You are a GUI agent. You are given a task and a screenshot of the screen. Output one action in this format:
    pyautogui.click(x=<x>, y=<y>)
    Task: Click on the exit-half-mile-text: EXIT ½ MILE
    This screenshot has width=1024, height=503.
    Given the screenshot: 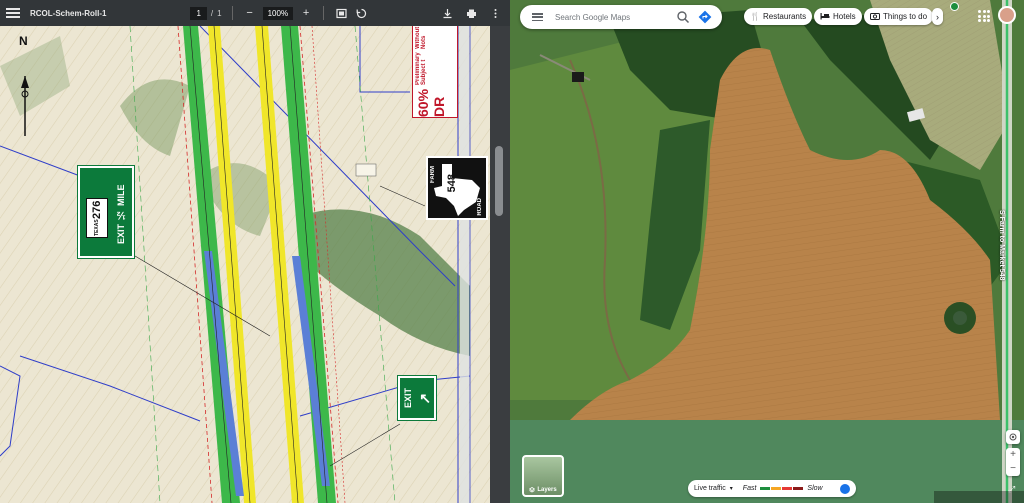 What is the action you would take?
    pyautogui.click(x=121, y=214)
    